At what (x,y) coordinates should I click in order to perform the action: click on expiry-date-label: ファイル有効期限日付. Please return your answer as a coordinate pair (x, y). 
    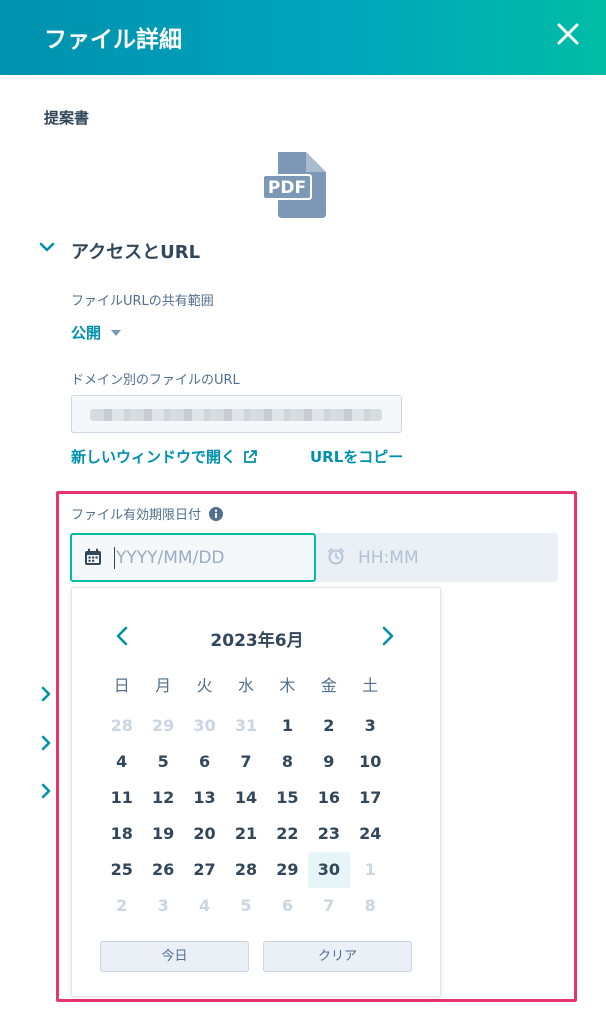
    Looking at the image, I should click on (147, 513).